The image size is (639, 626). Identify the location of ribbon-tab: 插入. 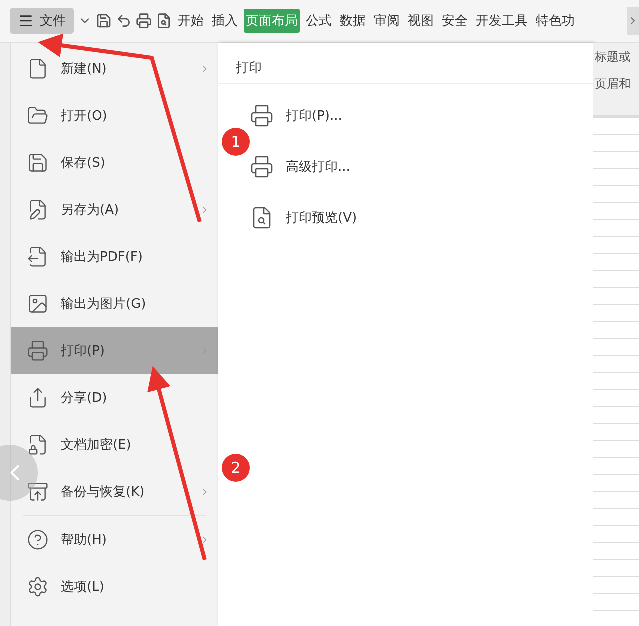
(225, 21).